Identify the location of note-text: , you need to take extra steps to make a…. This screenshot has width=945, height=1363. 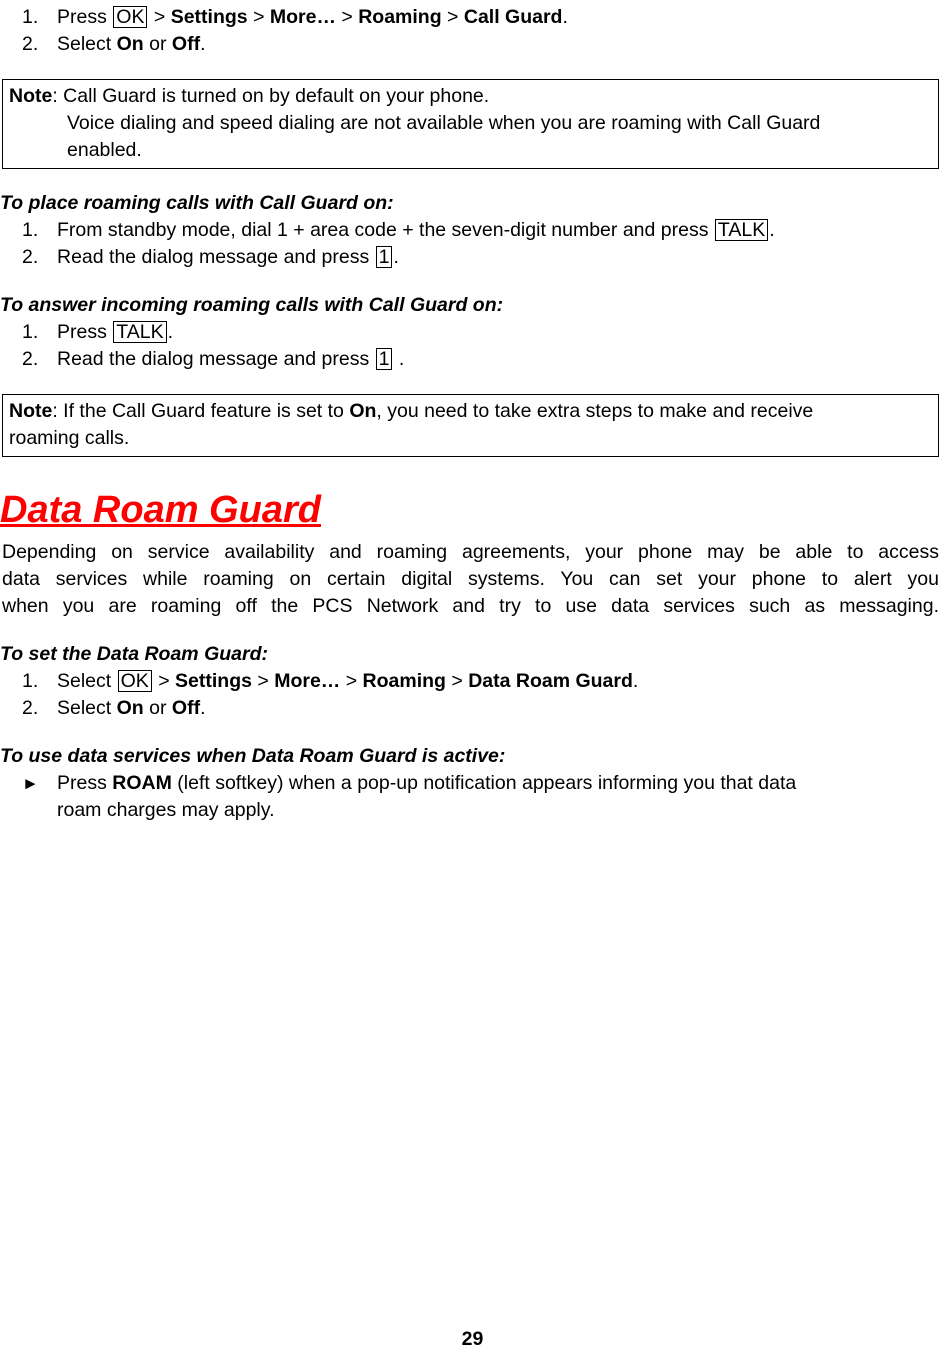
(595, 411).